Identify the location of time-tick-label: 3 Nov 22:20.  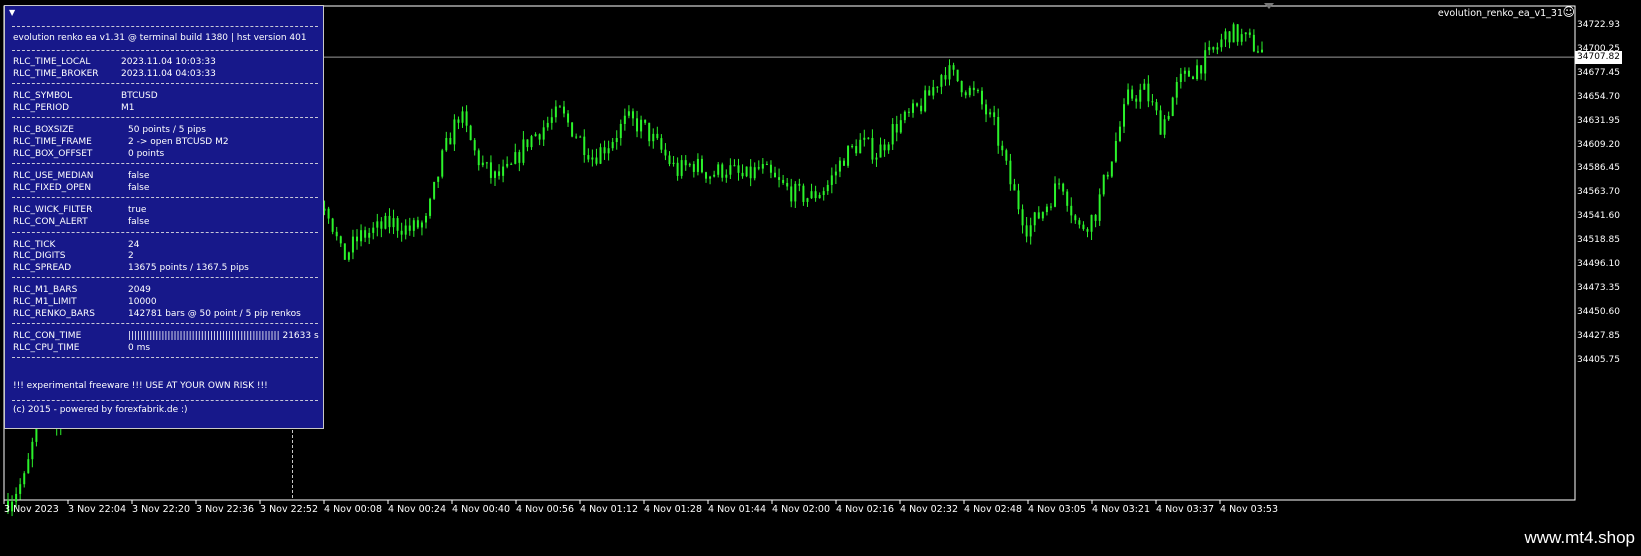
(161, 509).